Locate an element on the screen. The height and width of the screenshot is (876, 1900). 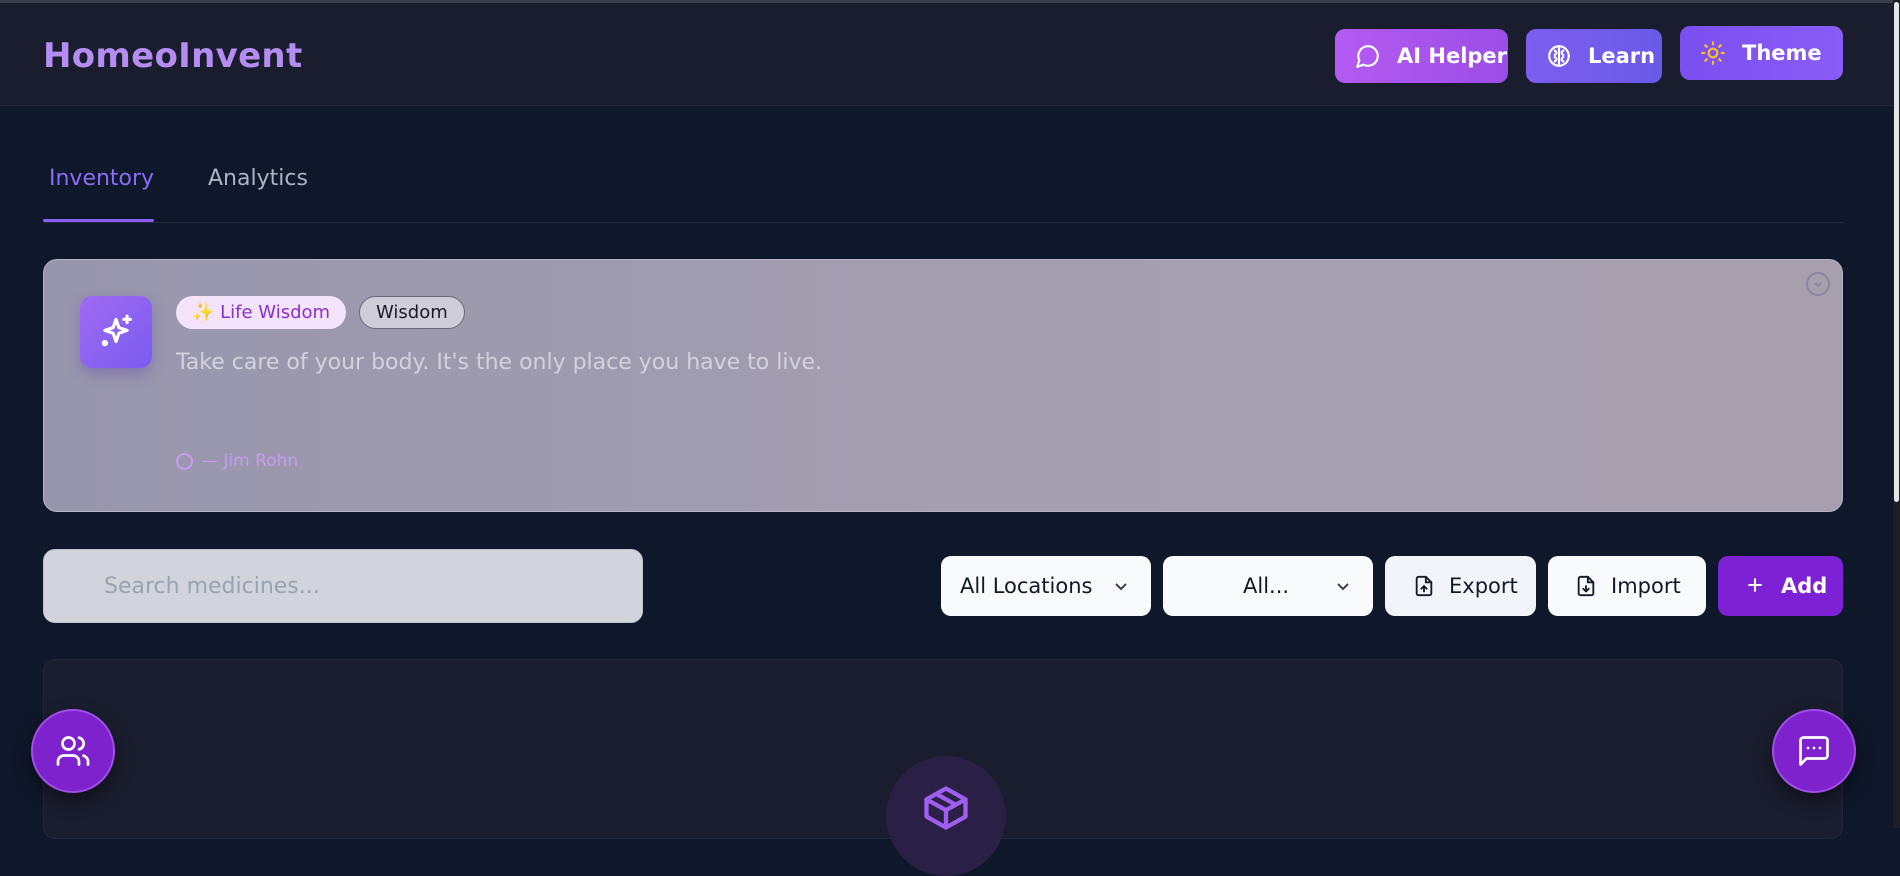
page-scrollbar is located at coordinates (1896, 414).